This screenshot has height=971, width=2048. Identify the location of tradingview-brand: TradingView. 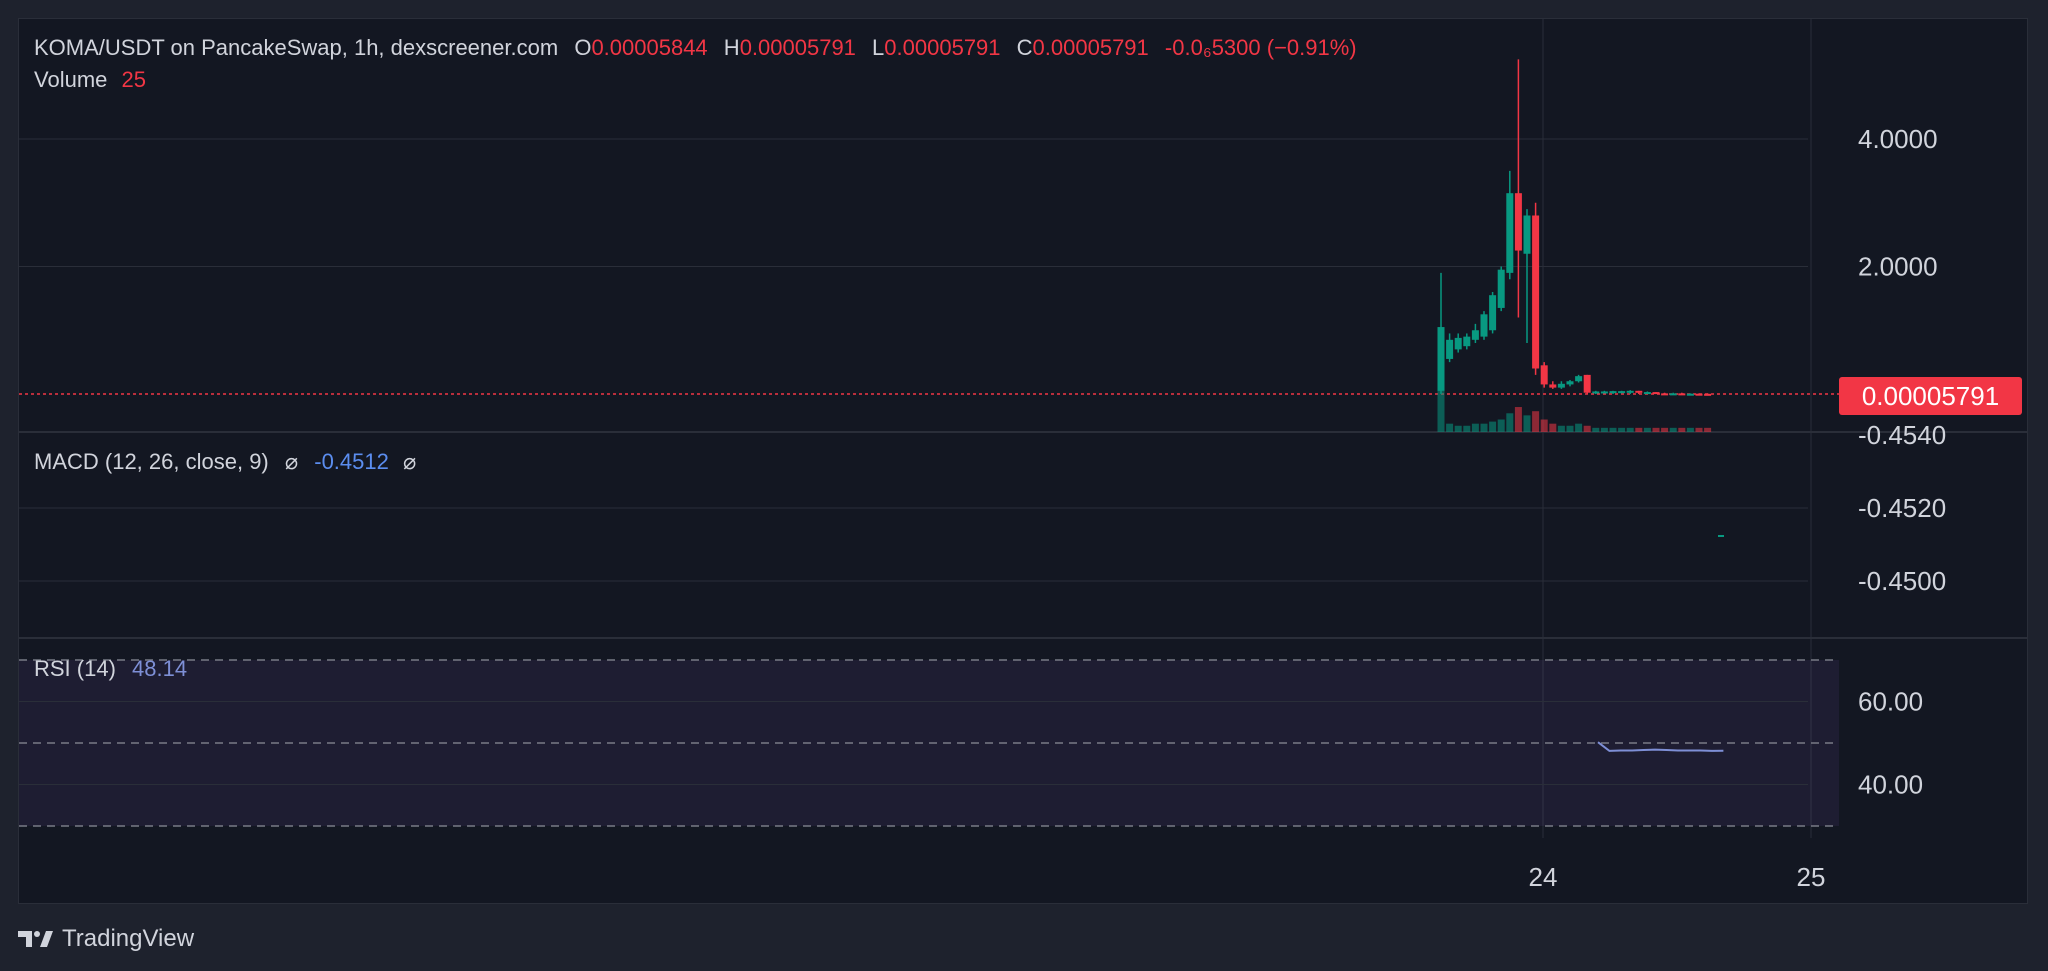
(106, 939).